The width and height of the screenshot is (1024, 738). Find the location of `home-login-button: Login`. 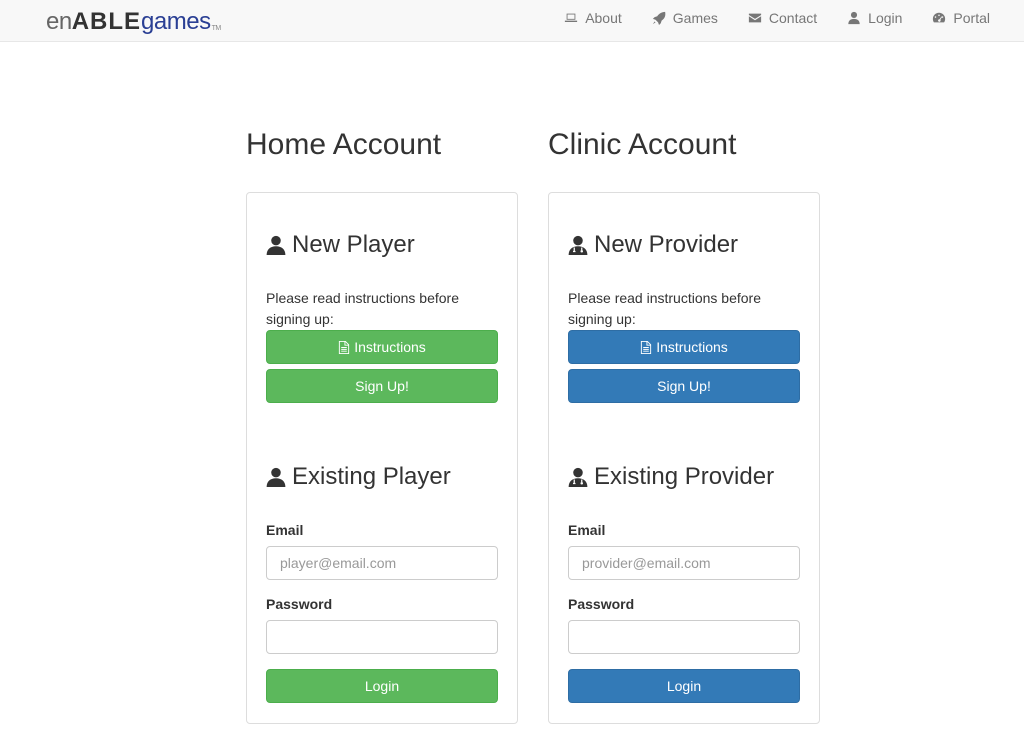

home-login-button: Login is located at coordinates (382, 686).